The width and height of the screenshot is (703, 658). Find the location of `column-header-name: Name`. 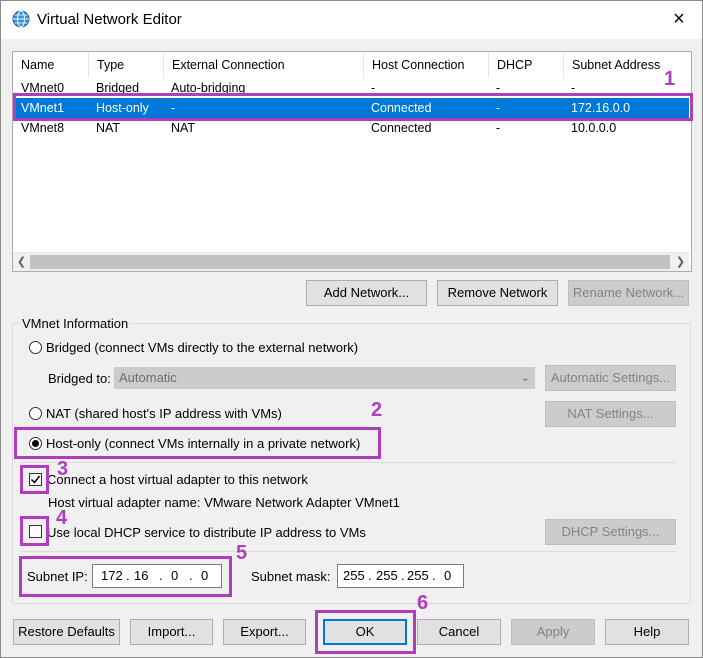

column-header-name: Name is located at coordinates (50, 65).